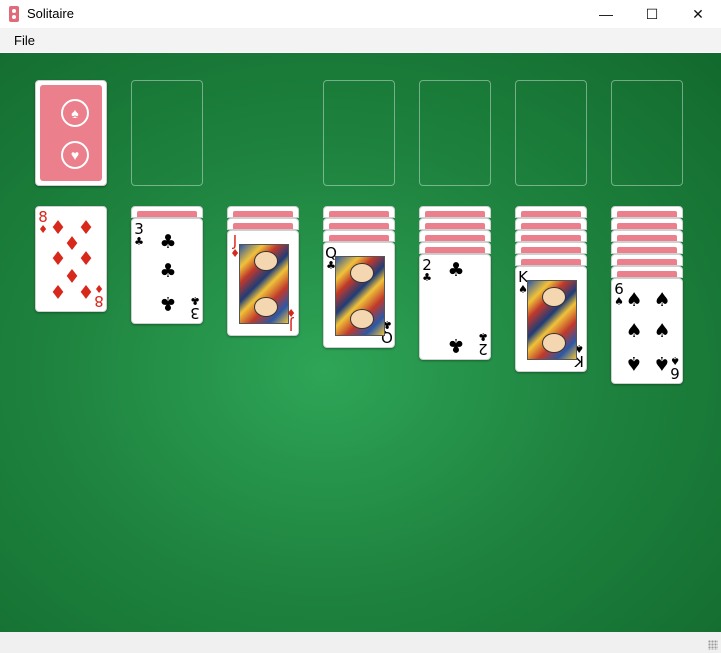 The width and height of the screenshot is (721, 653). I want to click on solitaire-app-icon, so click(14, 14).